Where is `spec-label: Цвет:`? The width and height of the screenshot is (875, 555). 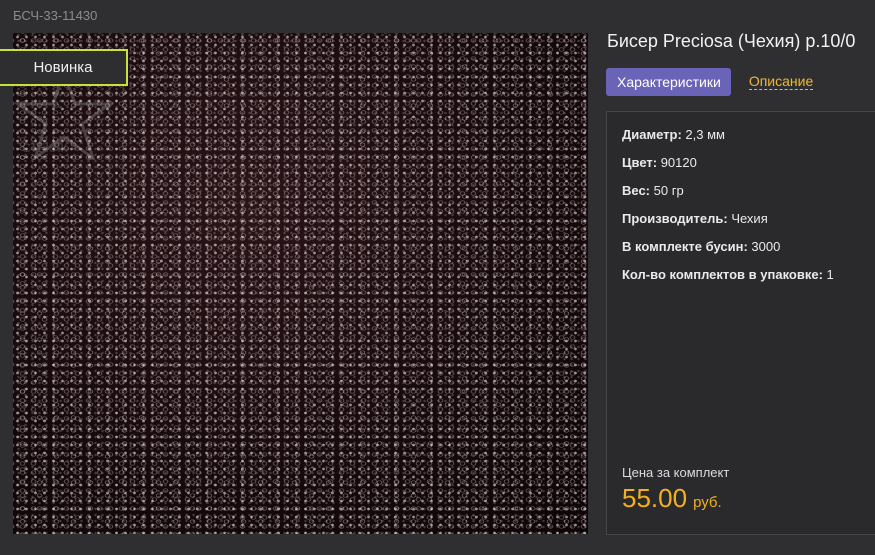 spec-label: Цвет: is located at coordinates (640, 162).